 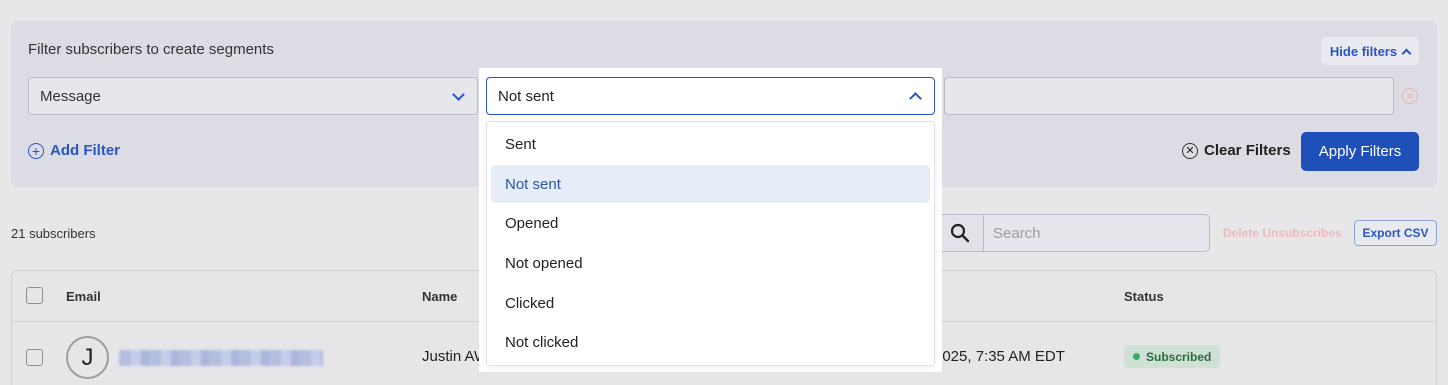 What do you see at coordinates (1247, 150) in the screenshot?
I see `clear-filters-label: Clear Filters` at bounding box center [1247, 150].